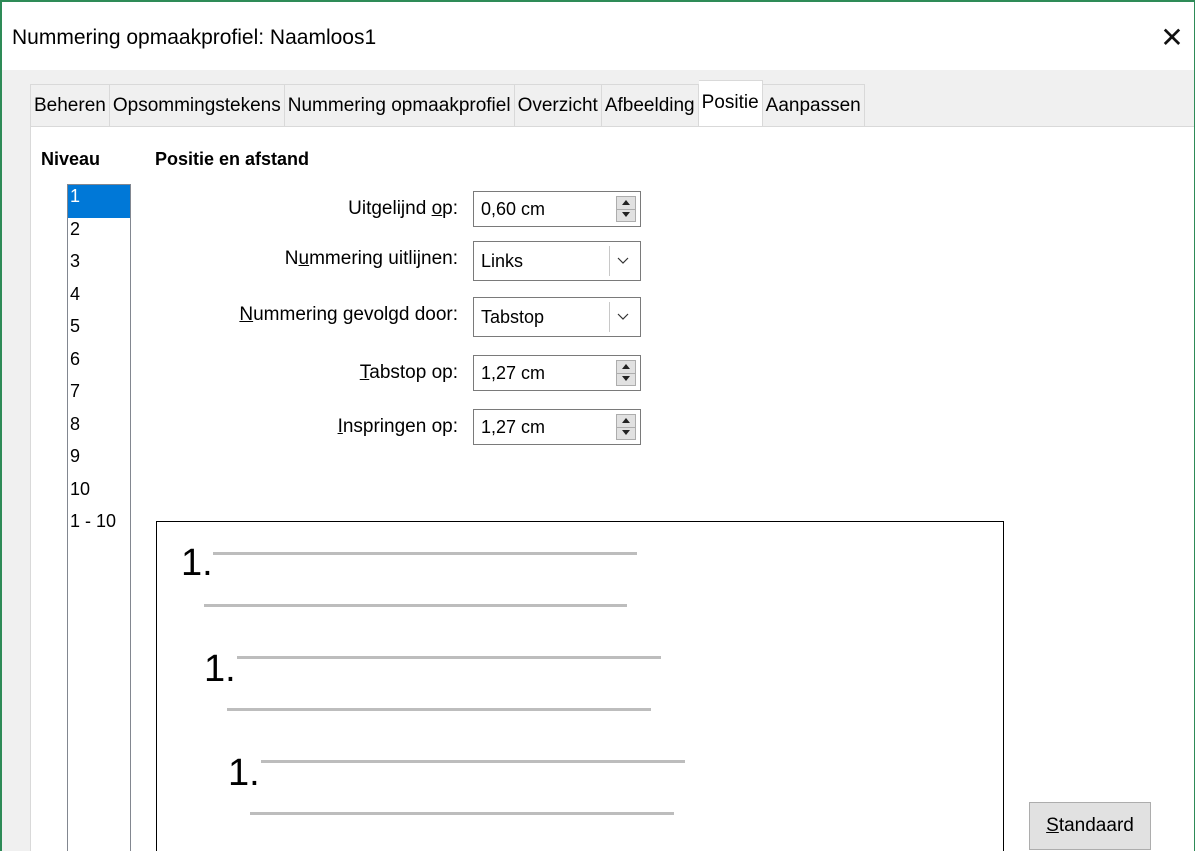  I want to click on level-item: 5, so click(99, 331).